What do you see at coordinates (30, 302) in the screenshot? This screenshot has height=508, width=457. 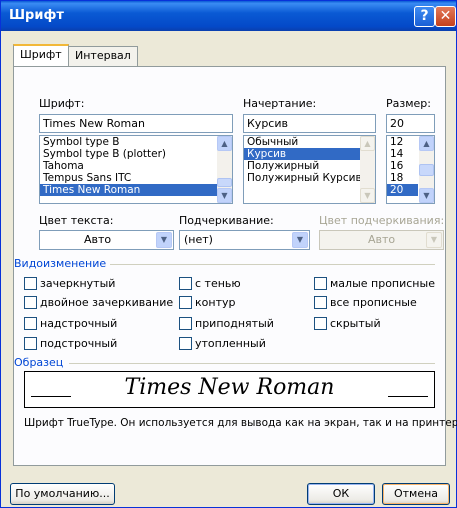 I see `double-strikethrough-checkbox` at bounding box center [30, 302].